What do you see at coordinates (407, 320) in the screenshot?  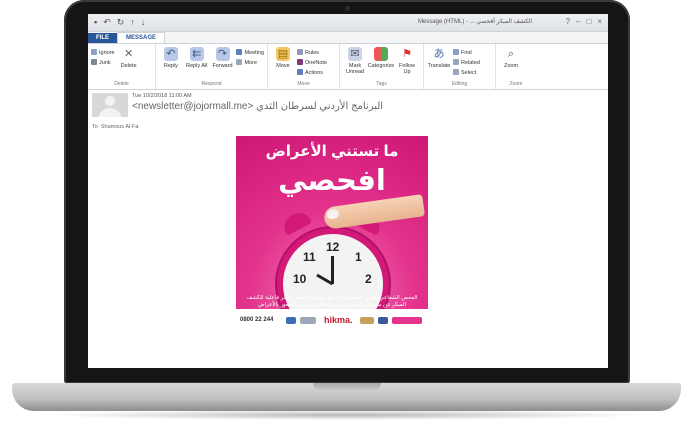 I see `jbcp-logo` at bounding box center [407, 320].